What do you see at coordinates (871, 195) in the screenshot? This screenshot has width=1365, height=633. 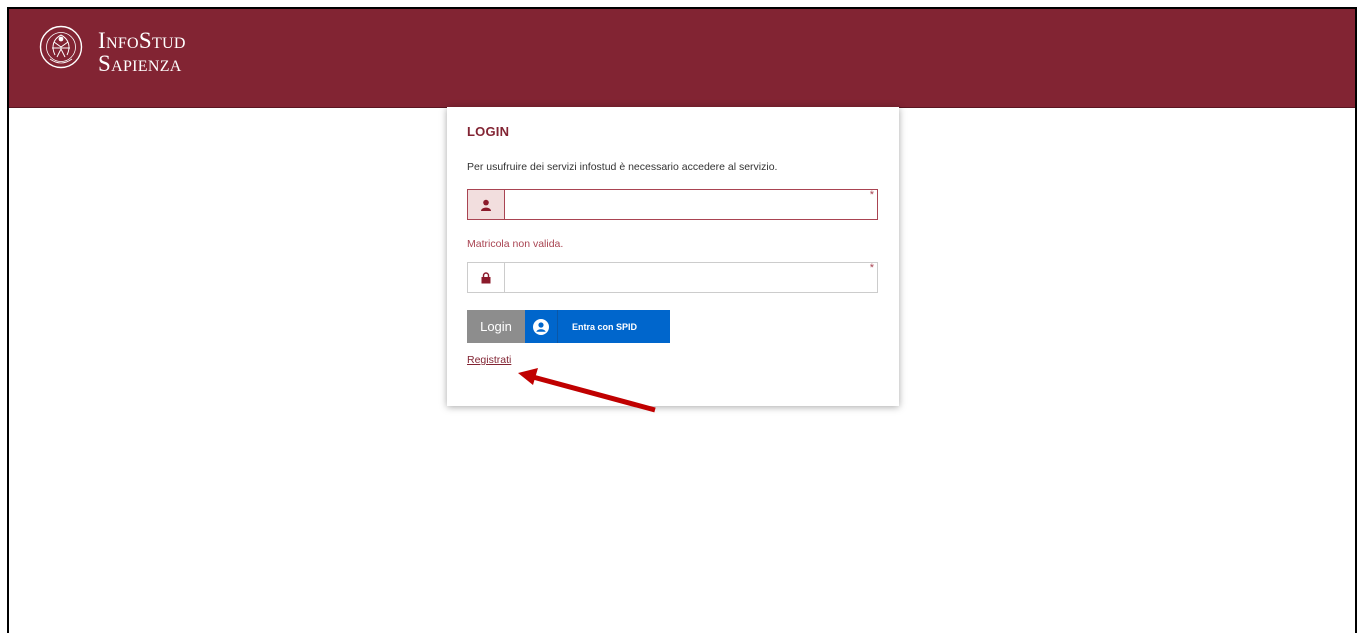 I see `username-required-mark: *` at bounding box center [871, 195].